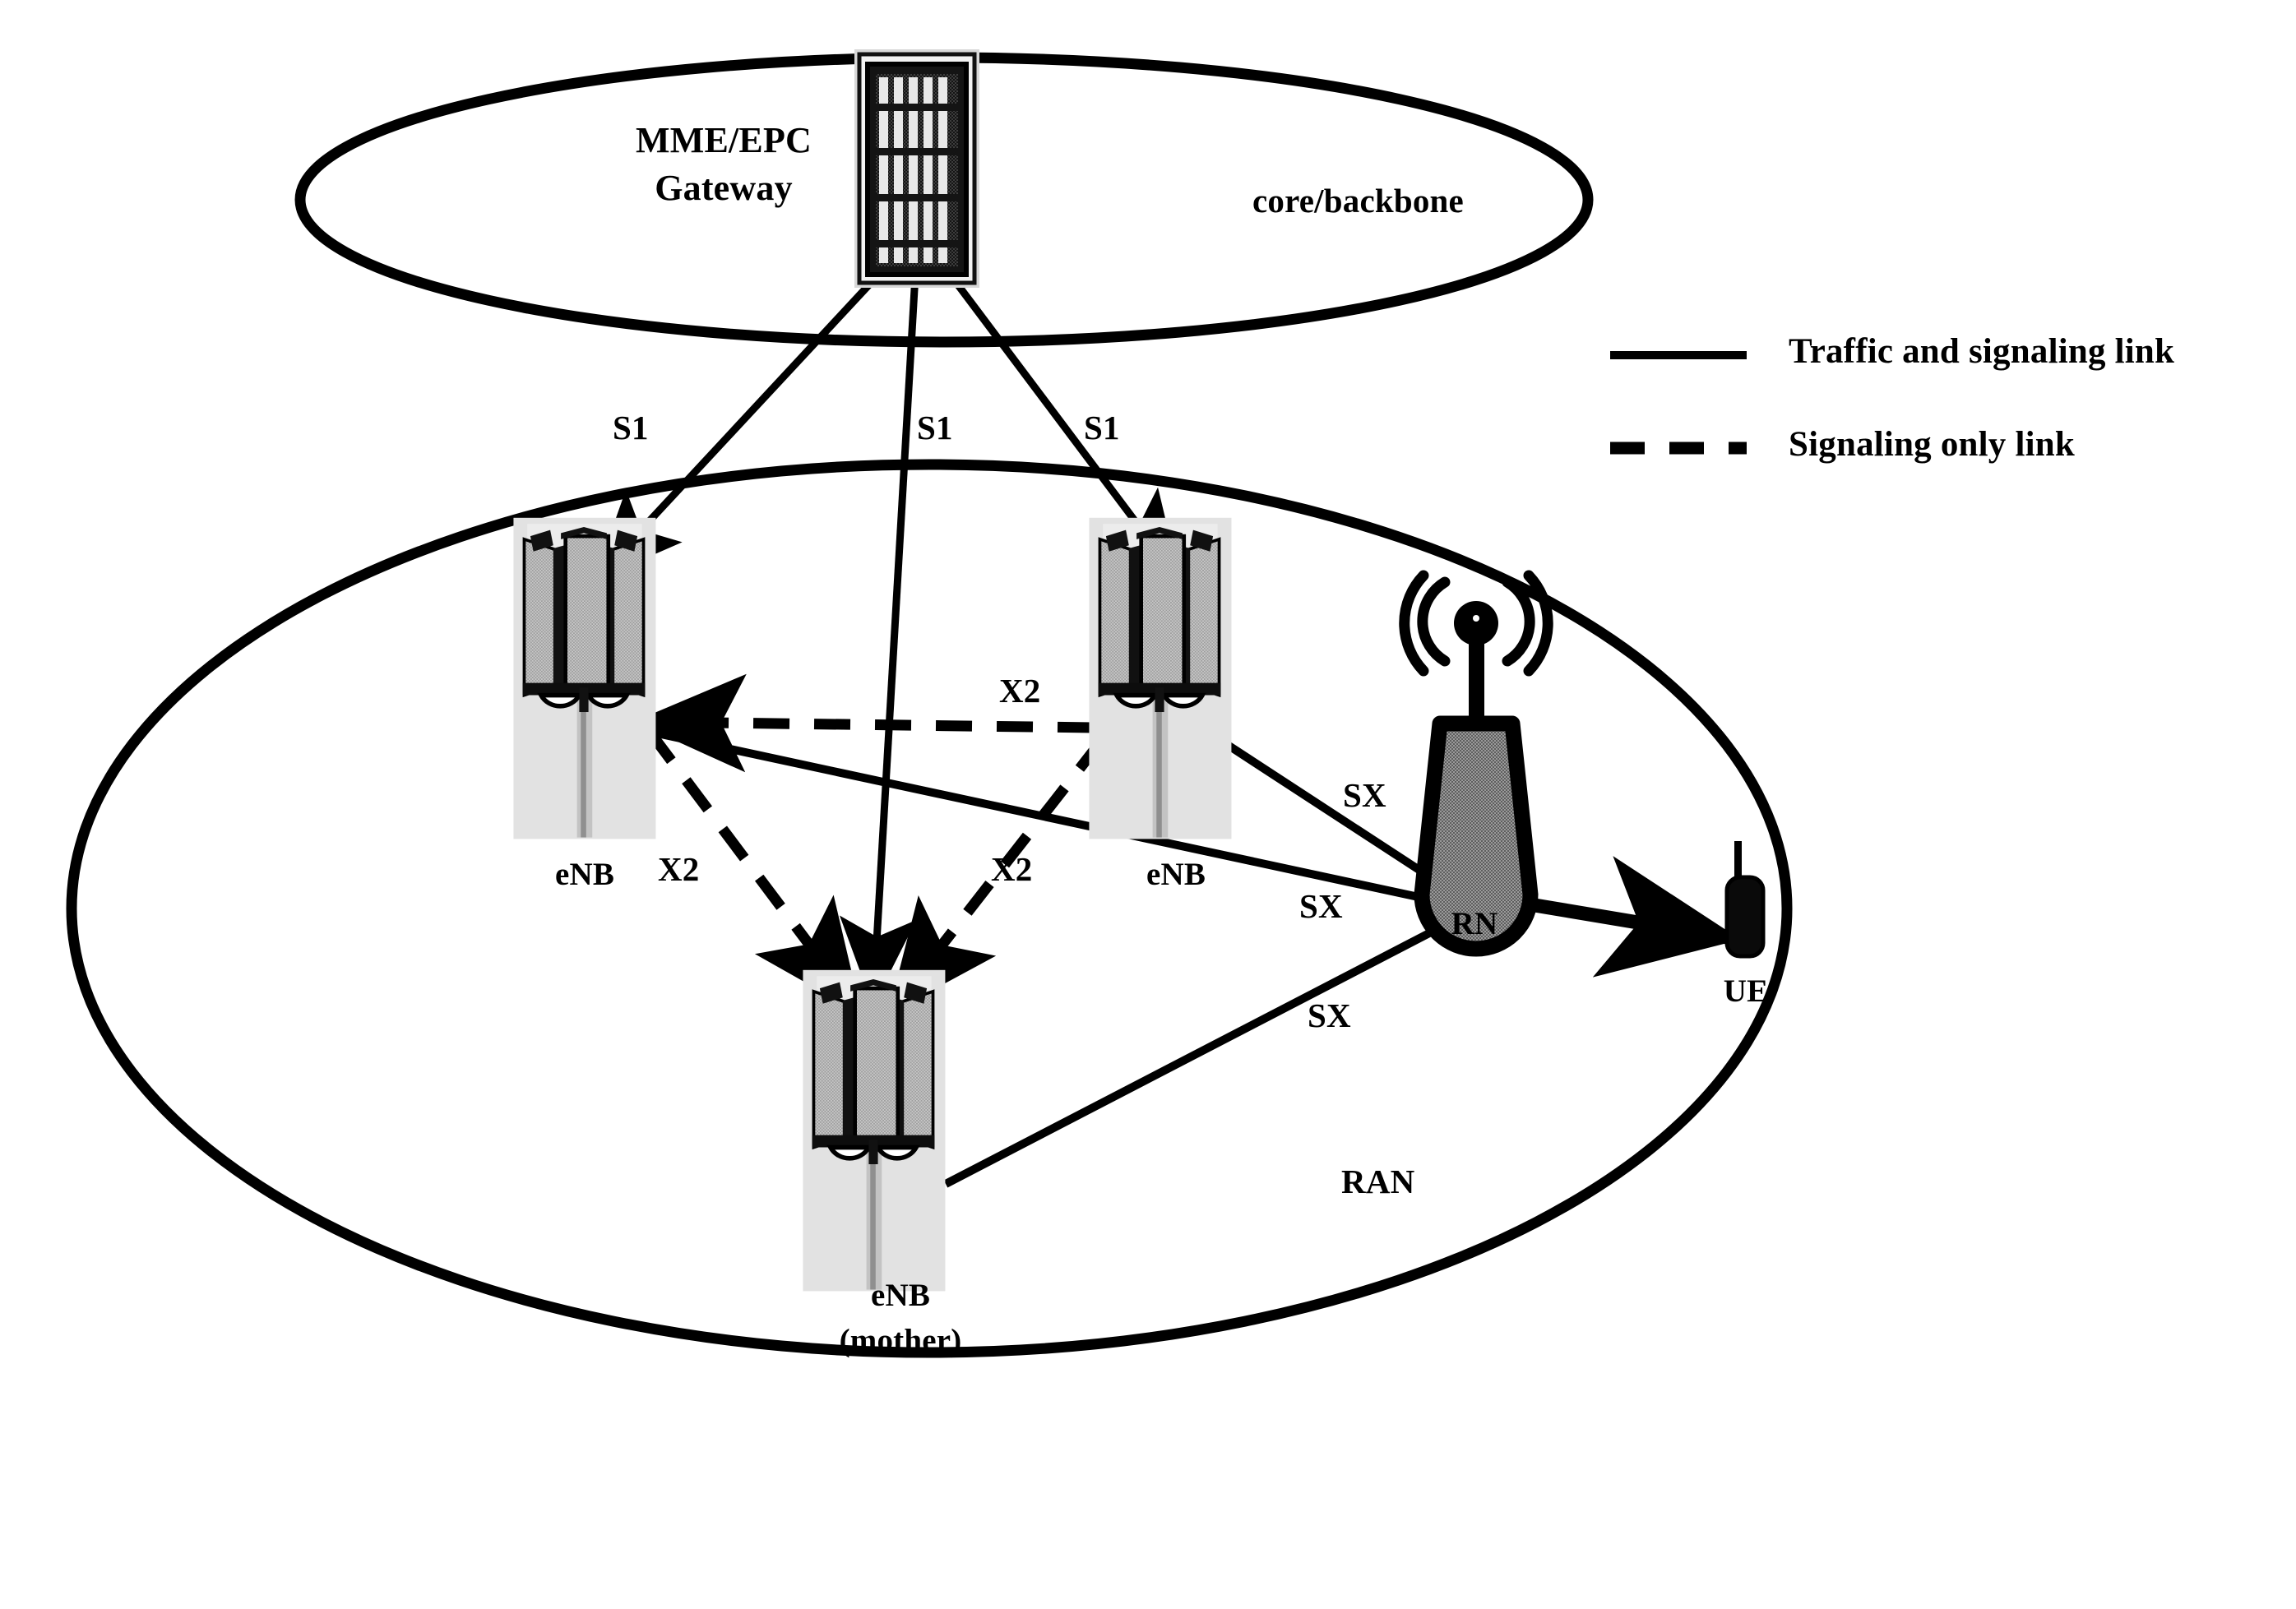 Image resolution: width=2296 pixels, height=1609 pixels. What do you see at coordinates (1378, 1181) in the screenshot?
I see `region-label-ran: RAN` at bounding box center [1378, 1181].